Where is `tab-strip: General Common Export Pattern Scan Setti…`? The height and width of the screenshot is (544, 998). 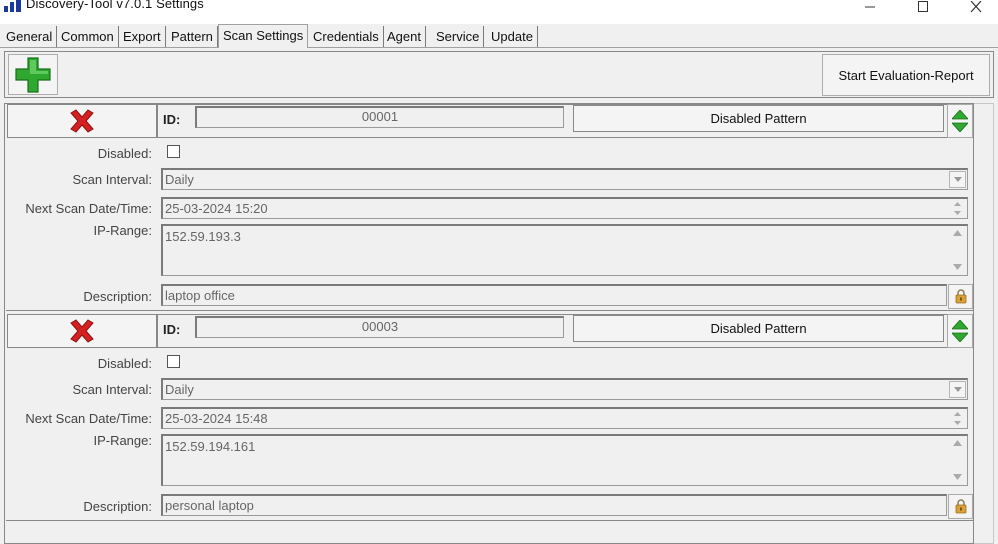 tab-strip: General Common Export Pattern Scan Setti… is located at coordinates (499, 36).